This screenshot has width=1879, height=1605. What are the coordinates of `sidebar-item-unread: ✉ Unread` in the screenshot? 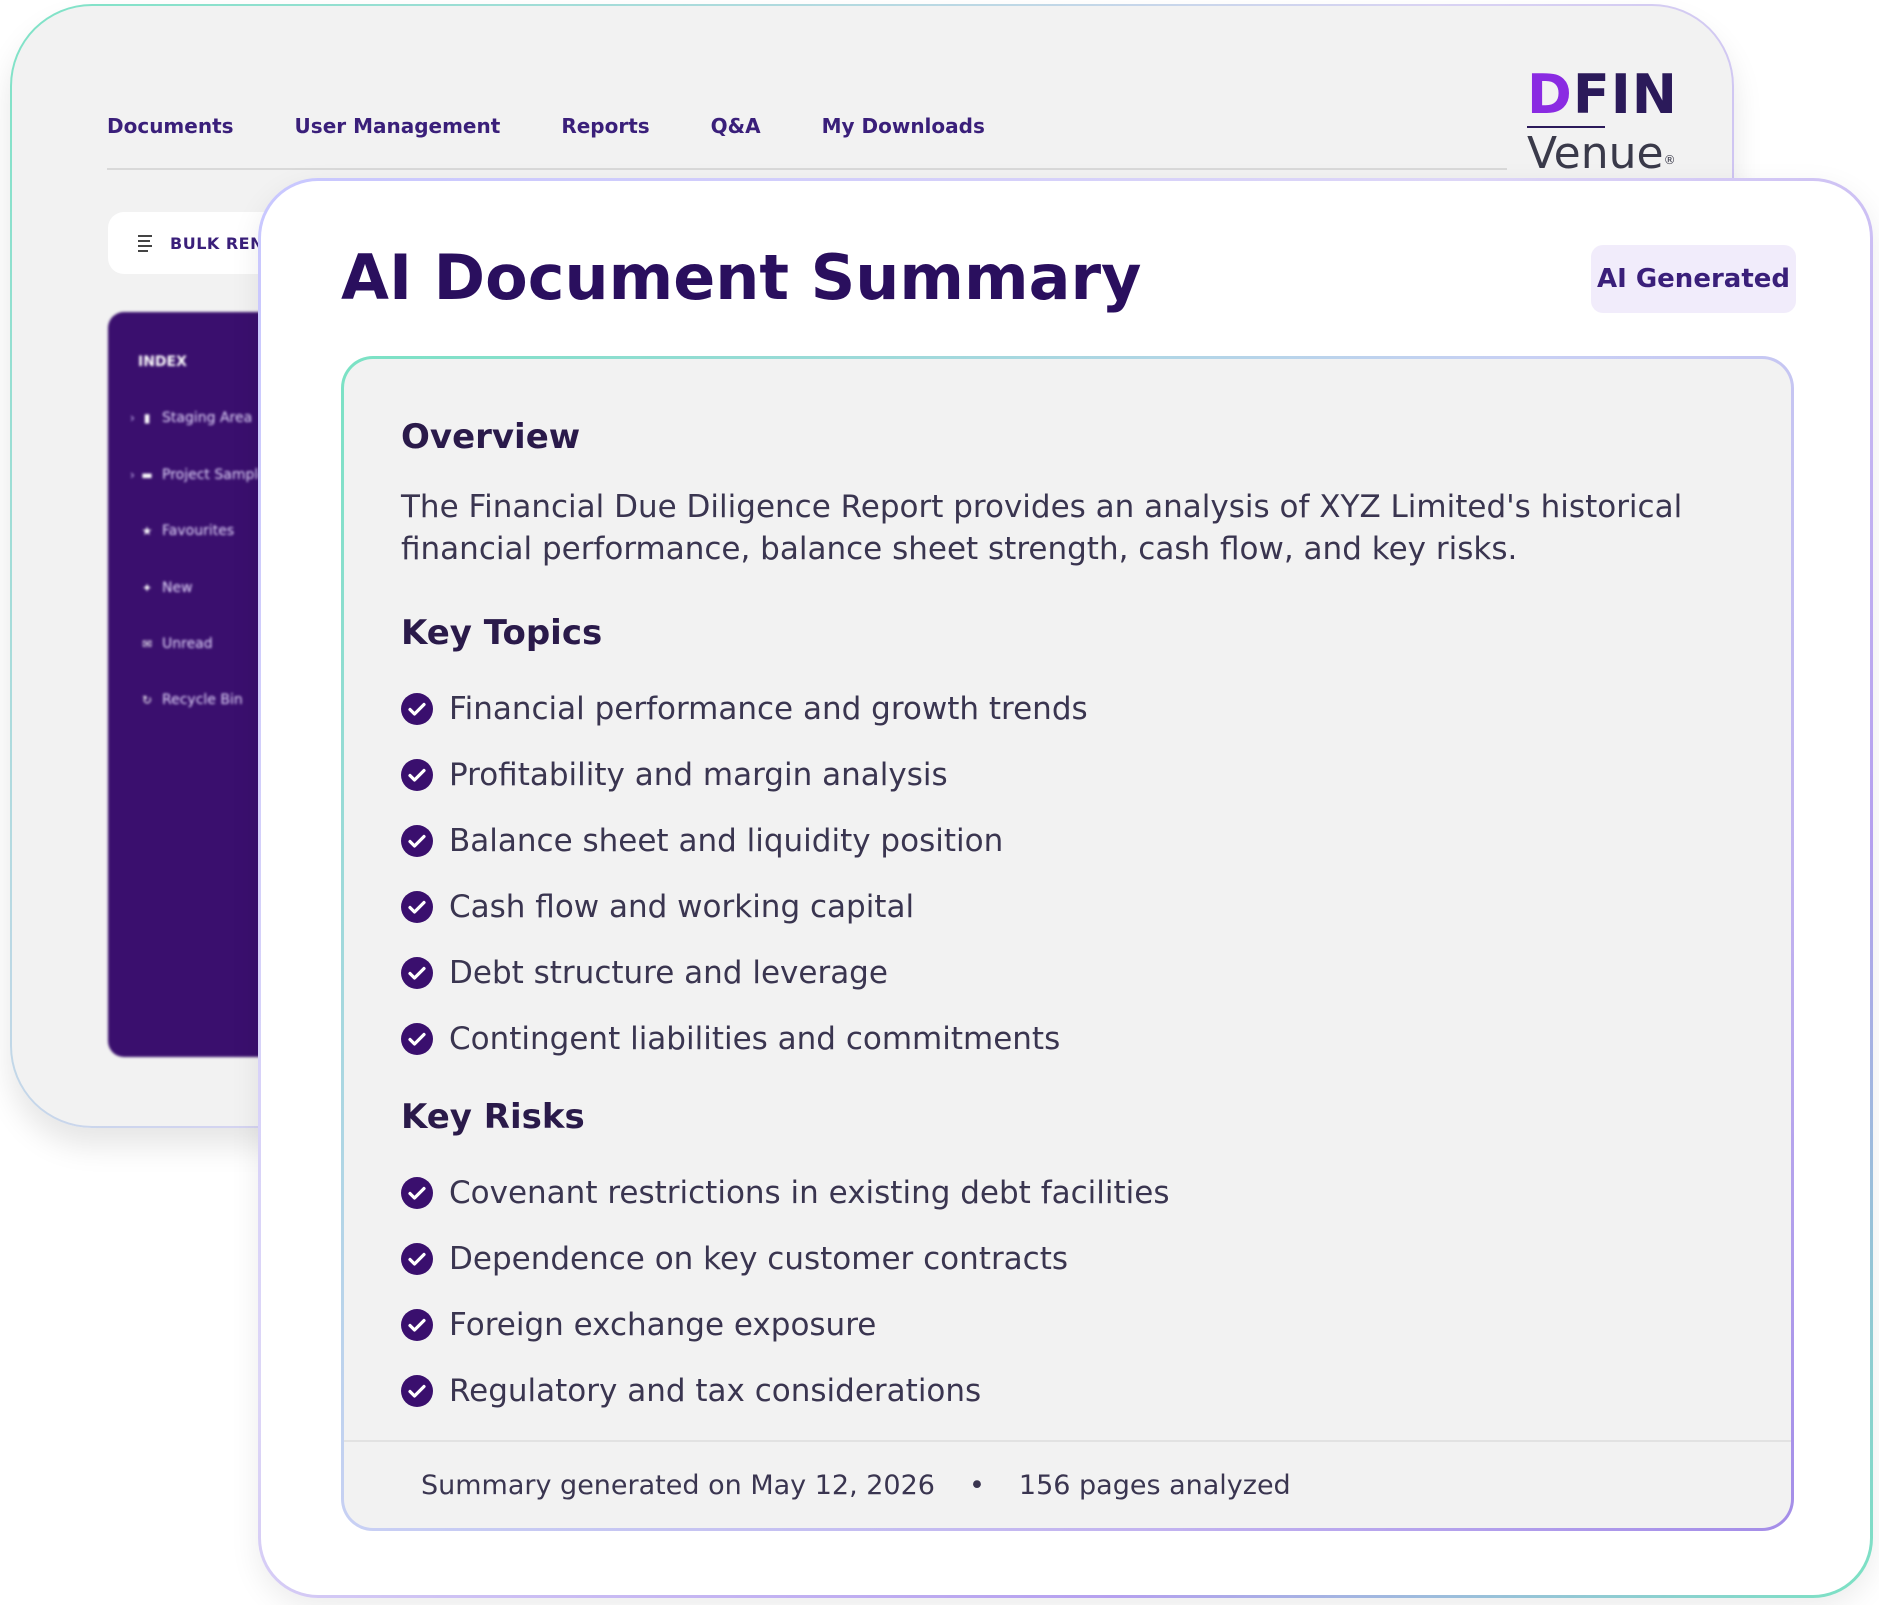 It's located at (176, 644).